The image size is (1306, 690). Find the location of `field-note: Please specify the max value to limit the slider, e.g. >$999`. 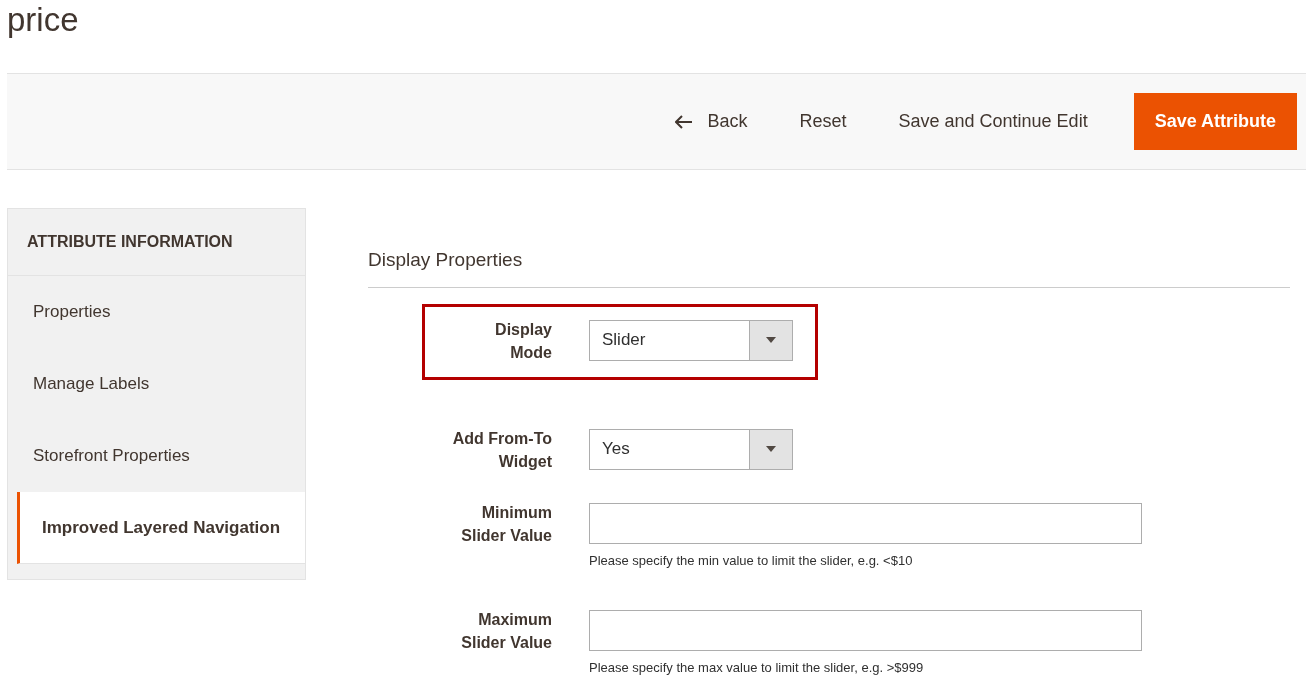

field-note: Please specify the max value to limit the slider, e.g. >$999 is located at coordinates (757, 668).